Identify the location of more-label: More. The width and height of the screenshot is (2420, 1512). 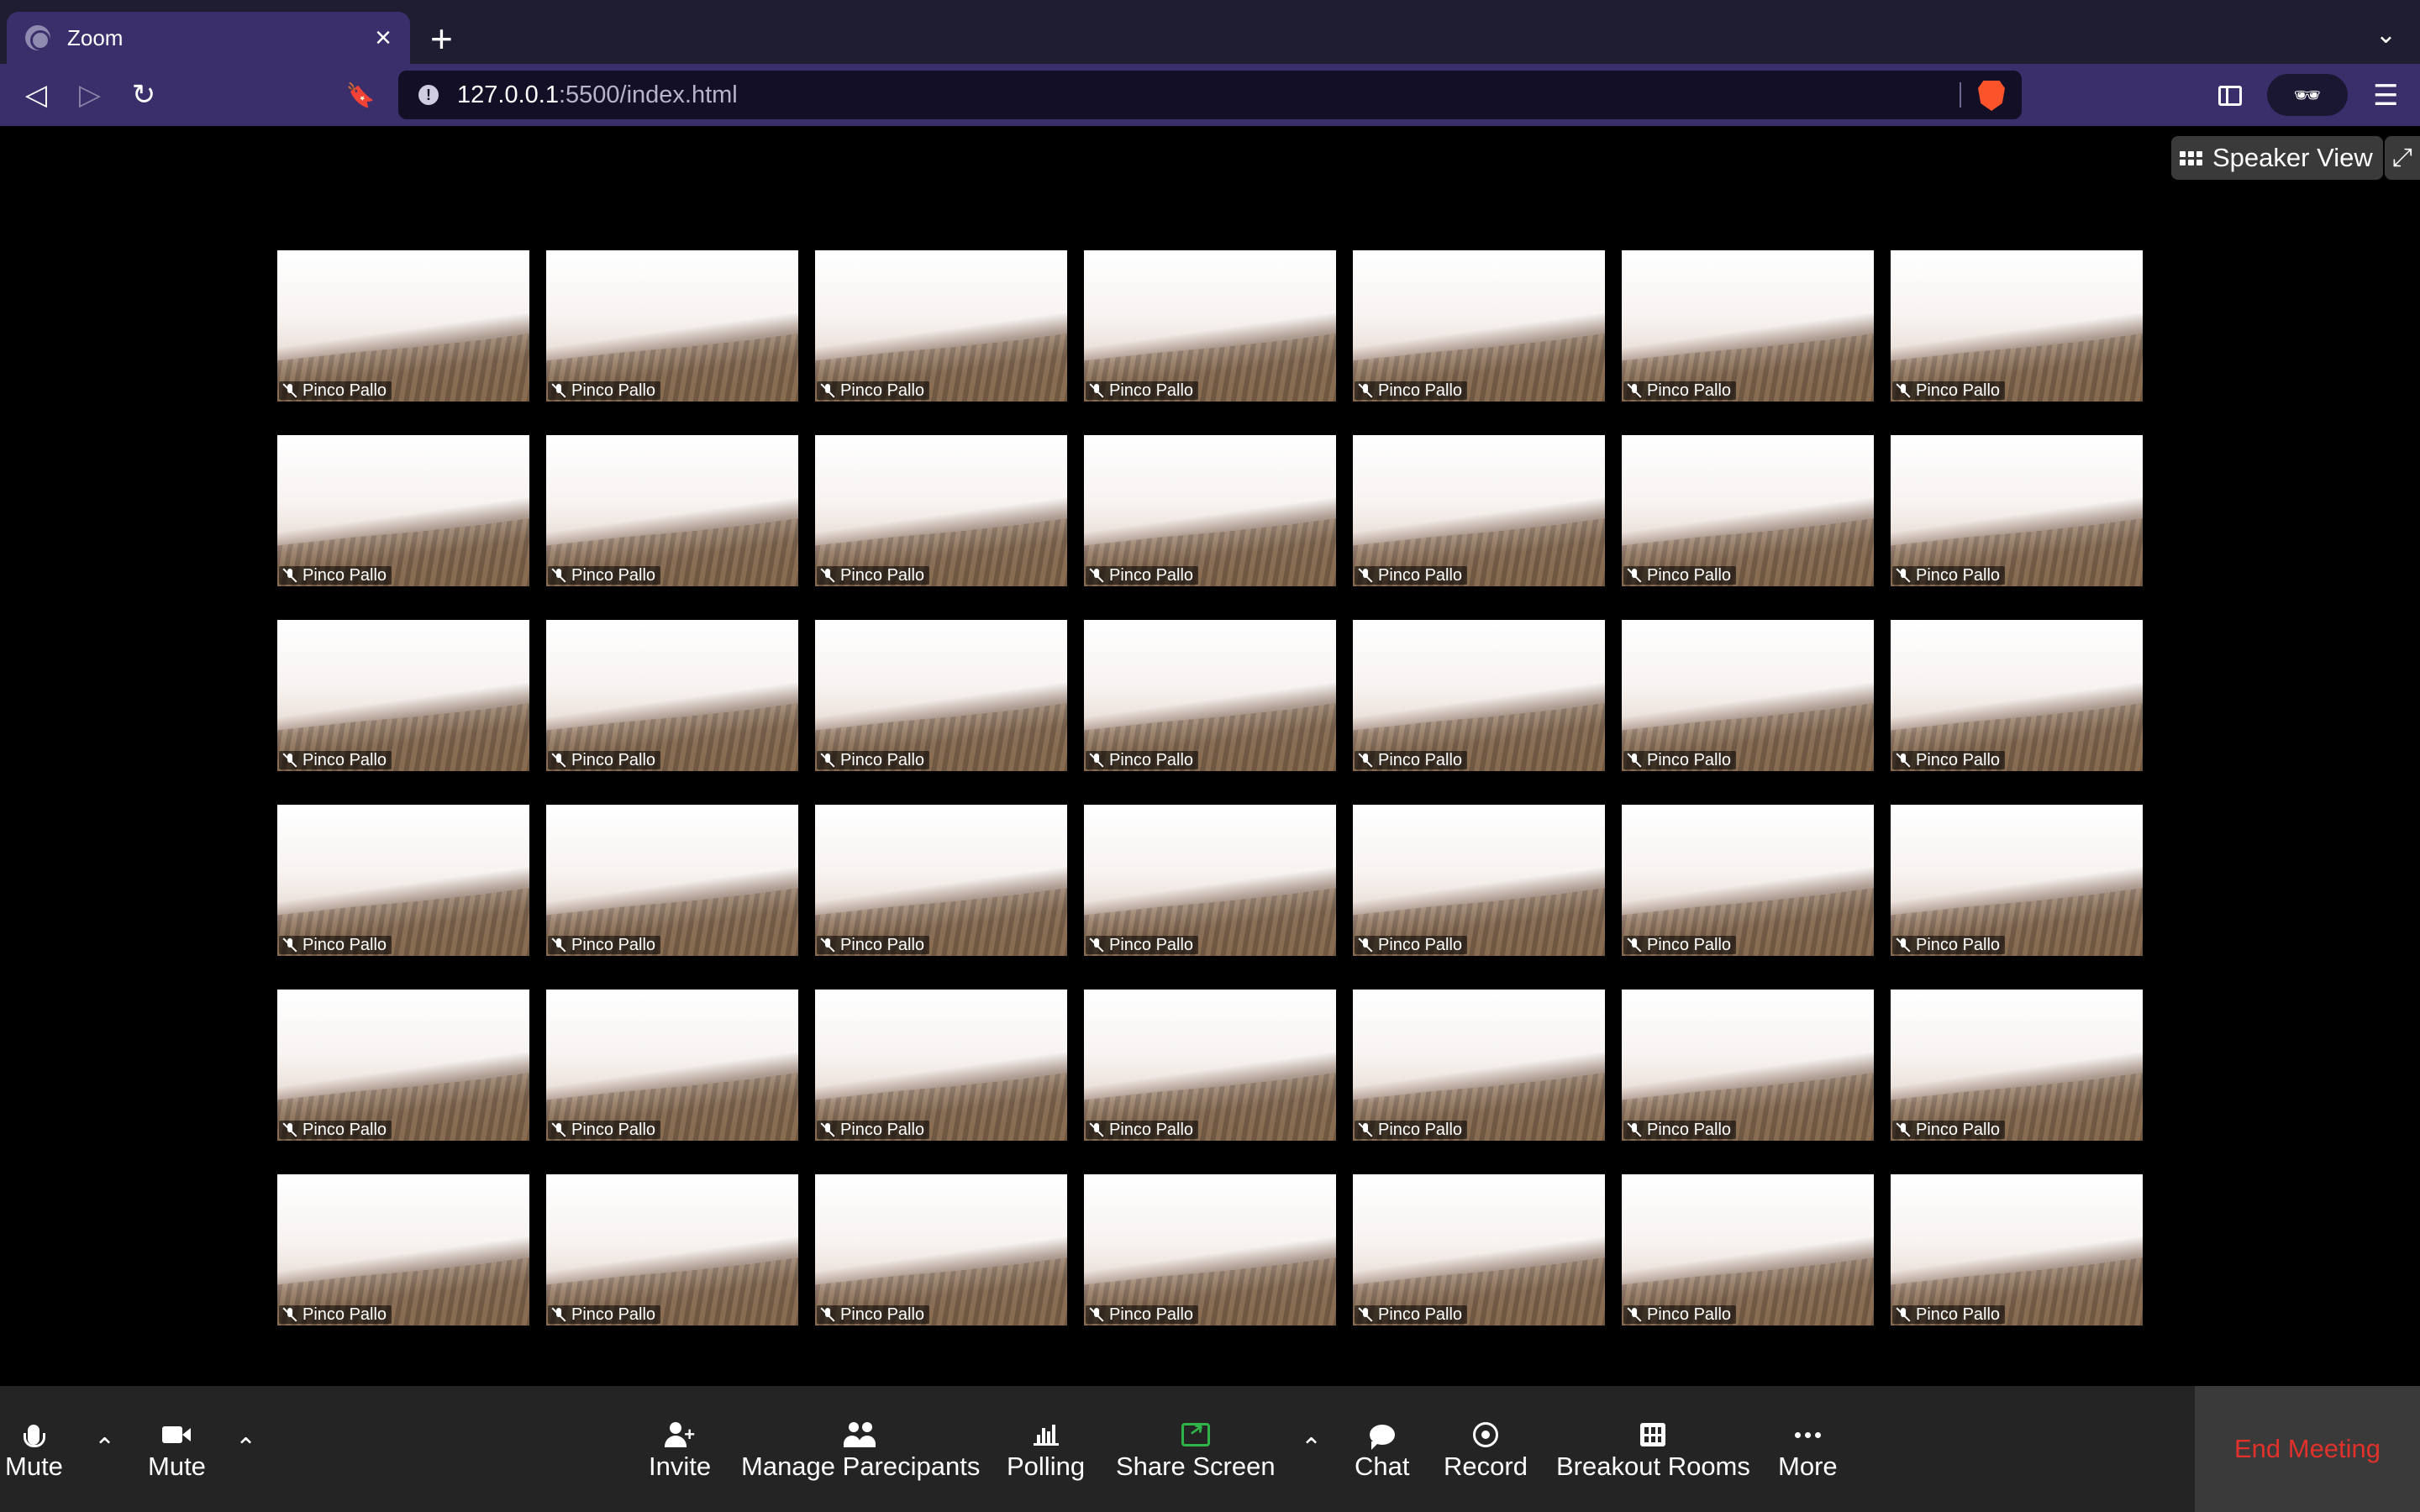
(1808, 1466).